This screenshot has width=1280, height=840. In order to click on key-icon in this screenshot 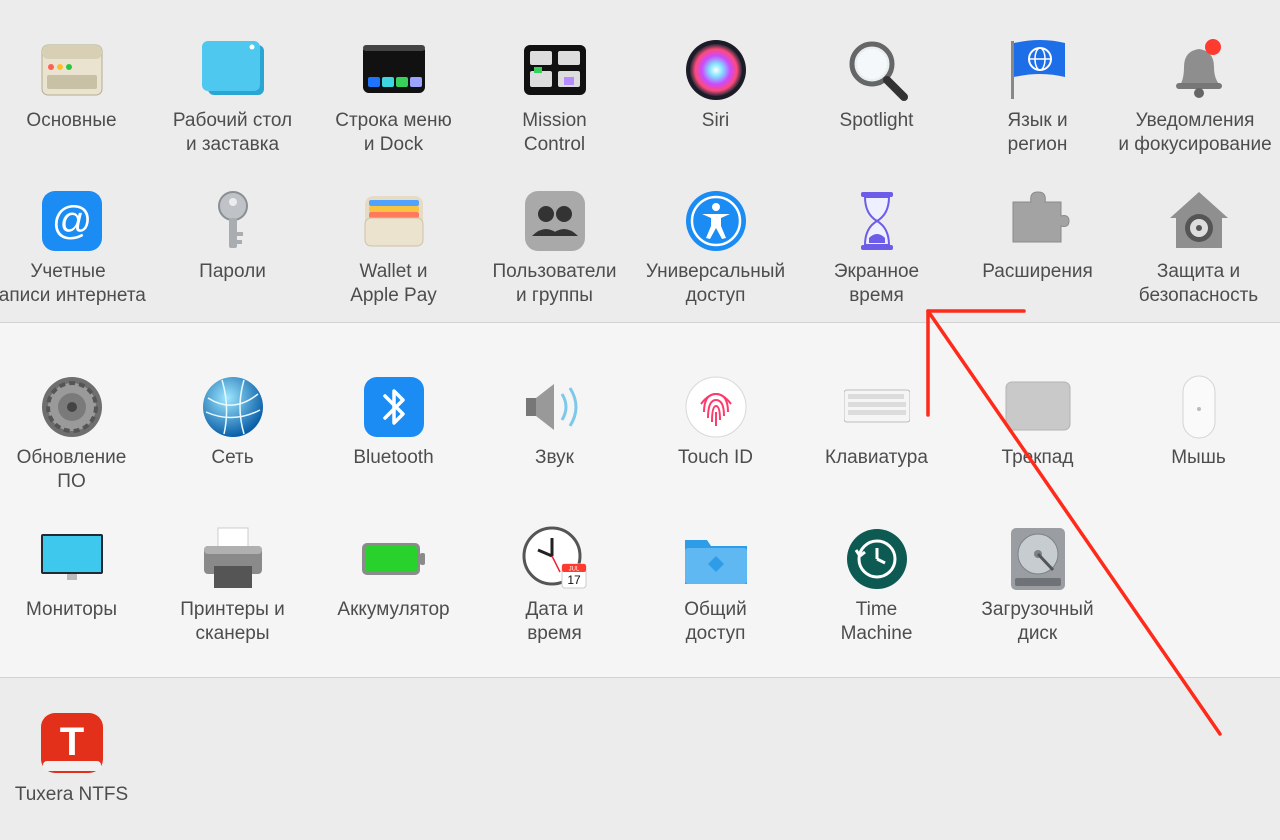, I will do `click(233, 221)`.